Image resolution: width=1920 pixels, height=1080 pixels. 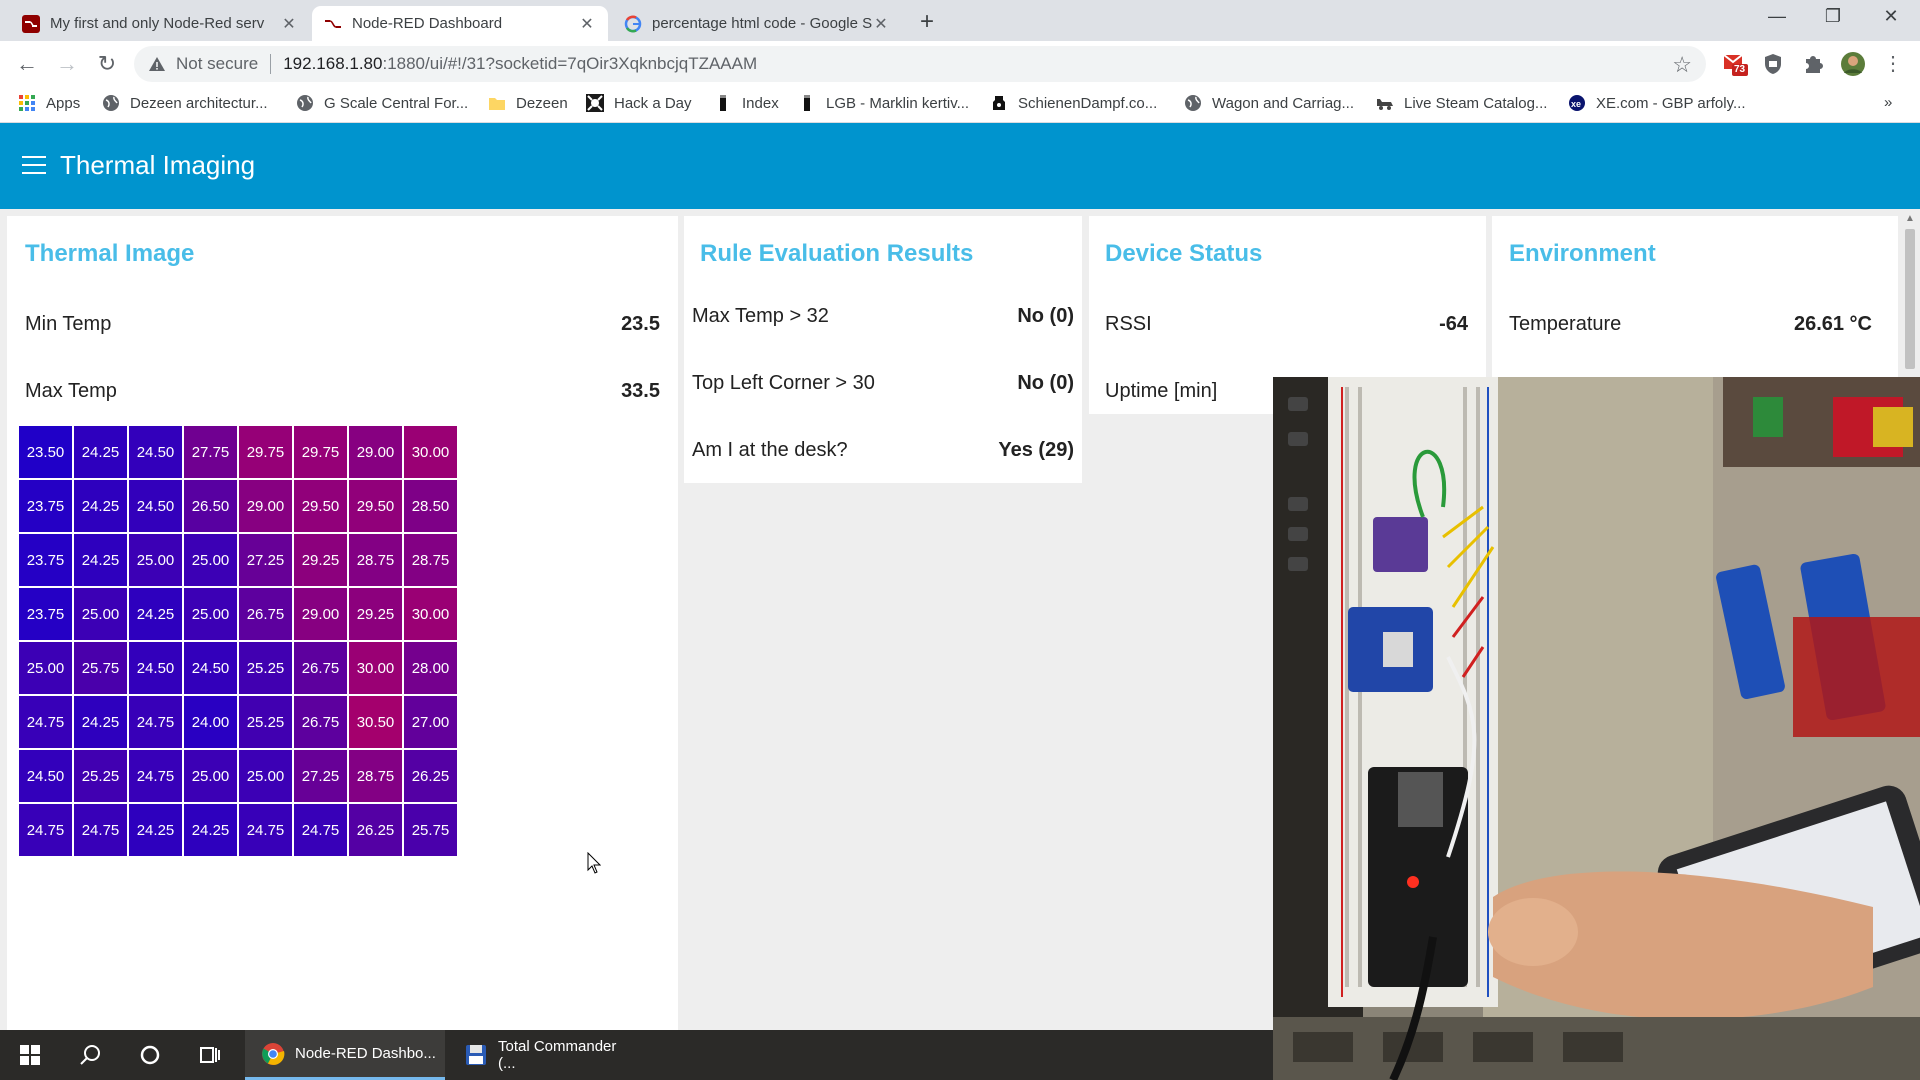 What do you see at coordinates (1910, 218) in the screenshot?
I see `scroll-up-icon: ▲` at bounding box center [1910, 218].